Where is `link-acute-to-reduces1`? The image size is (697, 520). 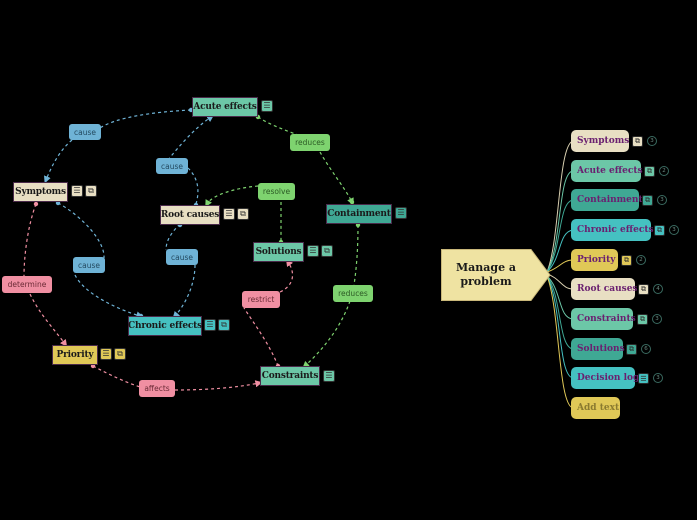
link-acute-to-reduces1 is located at coordinates (278, 126).